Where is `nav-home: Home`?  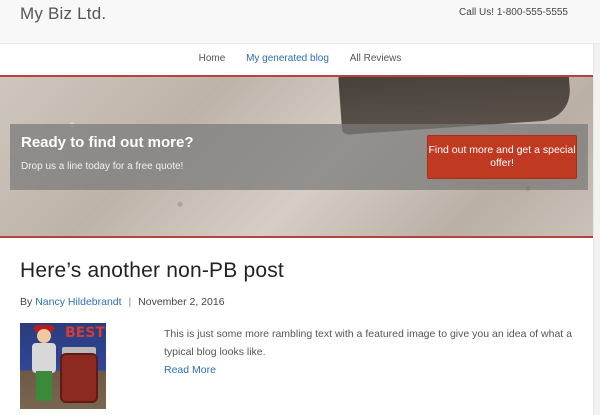
nav-home: Home is located at coordinates (212, 58).